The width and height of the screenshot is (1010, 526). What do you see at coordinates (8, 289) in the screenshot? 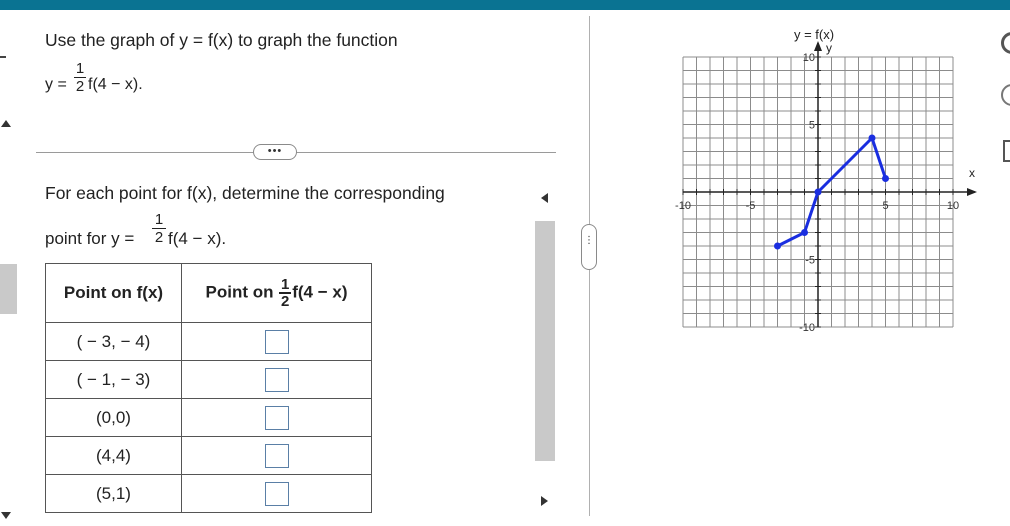
I see `left-scrollbar-thumb` at bounding box center [8, 289].